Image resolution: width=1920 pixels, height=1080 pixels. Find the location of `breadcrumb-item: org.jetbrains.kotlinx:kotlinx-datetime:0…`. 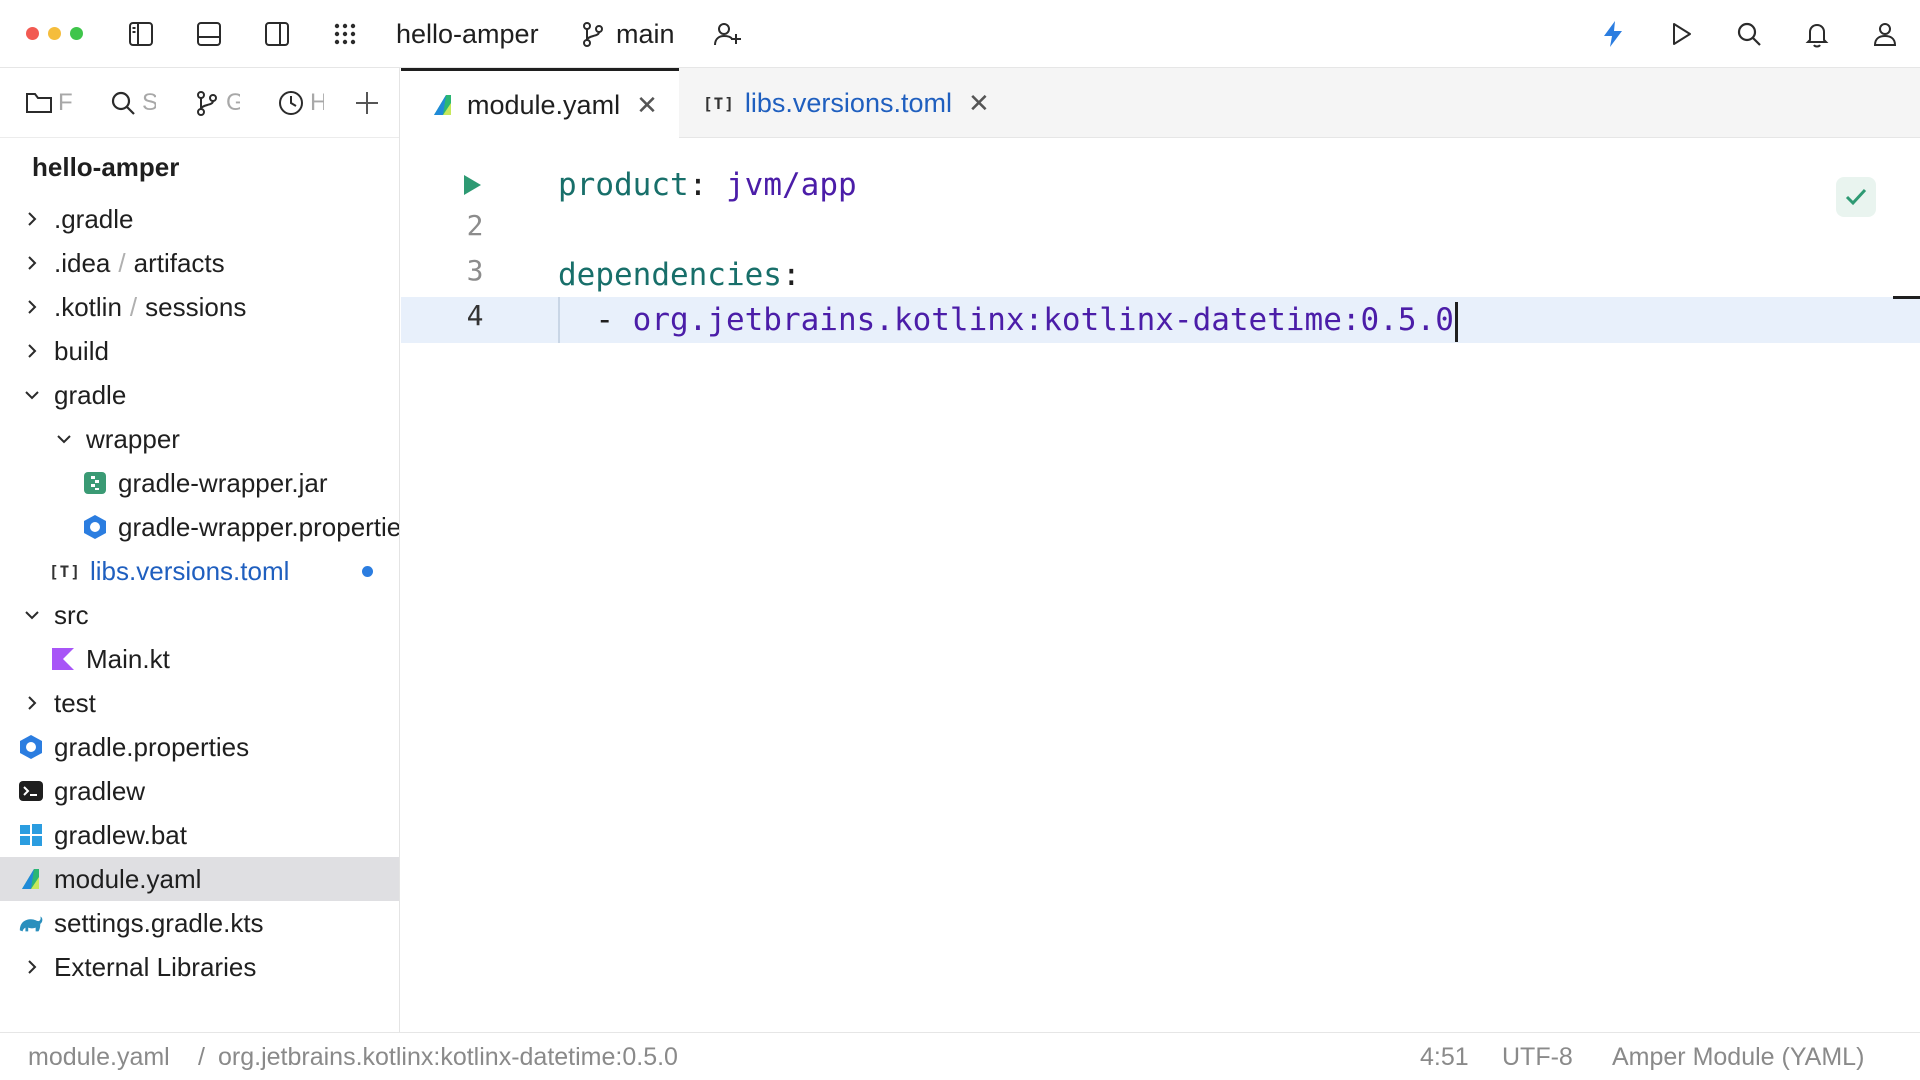

breadcrumb-item: org.jetbrains.kotlinx:kotlinx-datetime:0… is located at coordinates (448, 1057).